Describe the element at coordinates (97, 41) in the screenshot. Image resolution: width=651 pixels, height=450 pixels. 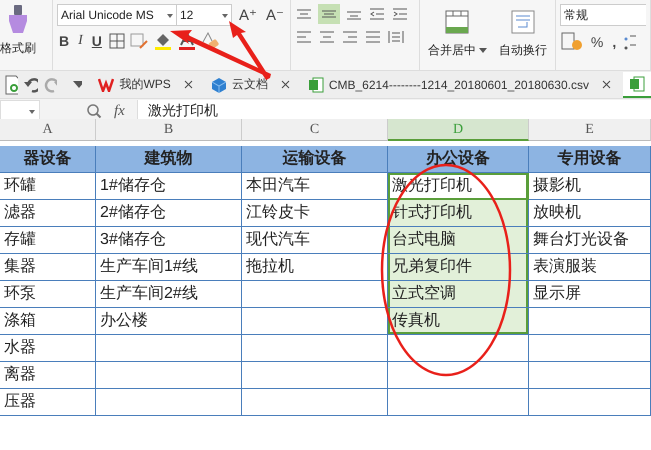
I see `text-style-button: U` at that location.